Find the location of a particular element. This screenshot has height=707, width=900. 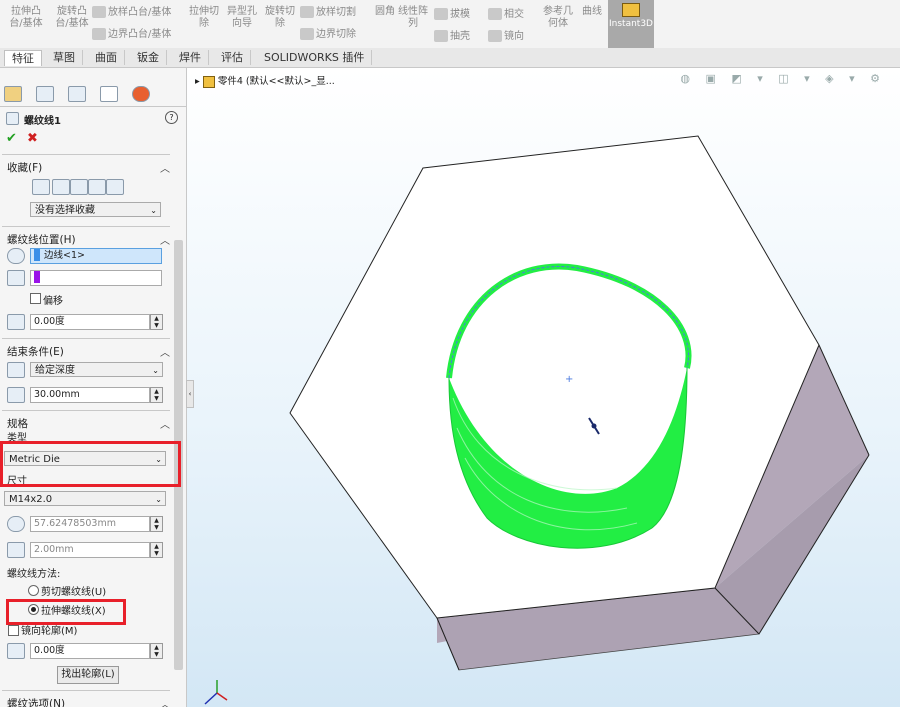

mirror-button: 镜向 is located at coordinates (513, 36).